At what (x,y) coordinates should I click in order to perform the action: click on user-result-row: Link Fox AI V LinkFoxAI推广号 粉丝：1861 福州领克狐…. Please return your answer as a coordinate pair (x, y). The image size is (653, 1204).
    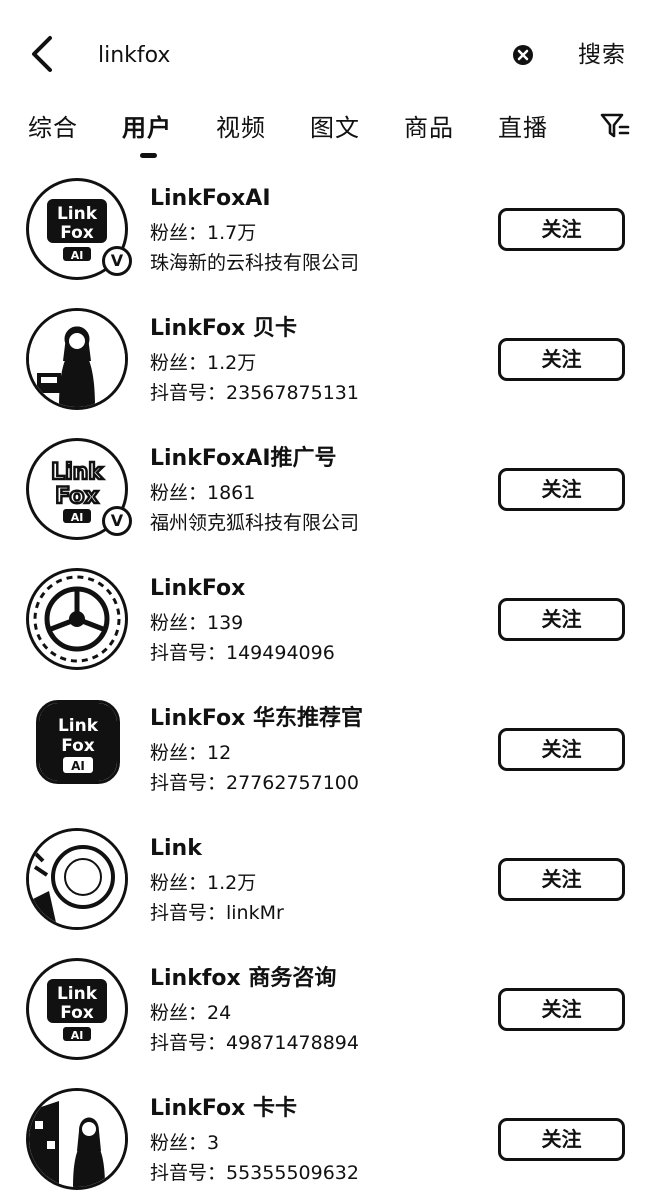
    Looking at the image, I should click on (326, 495).